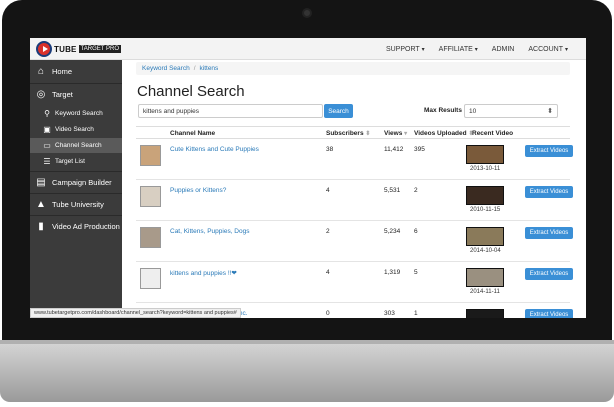 This screenshot has width=614, height=407. What do you see at coordinates (79, 113) in the screenshot?
I see `sidebar-item-label: Keyword Search` at bounding box center [79, 113].